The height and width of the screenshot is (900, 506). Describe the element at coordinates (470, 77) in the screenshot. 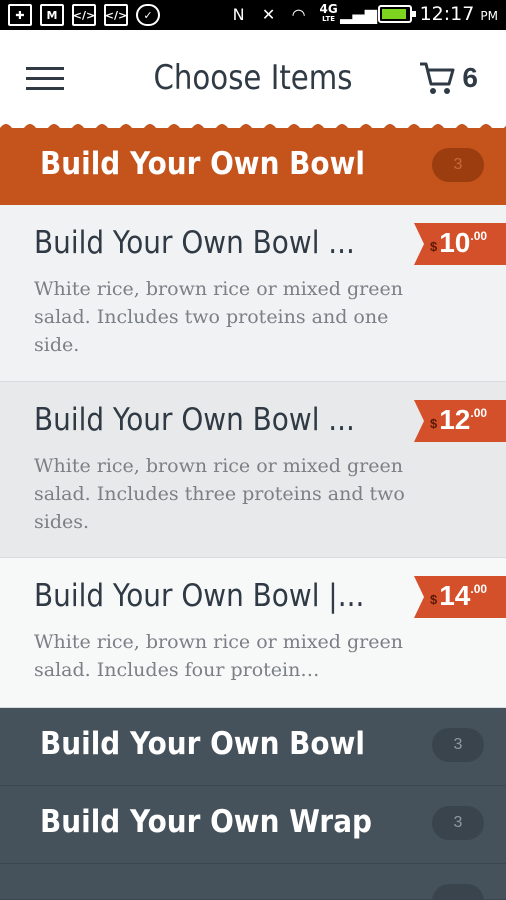

I see `cart-count: 6` at that location.